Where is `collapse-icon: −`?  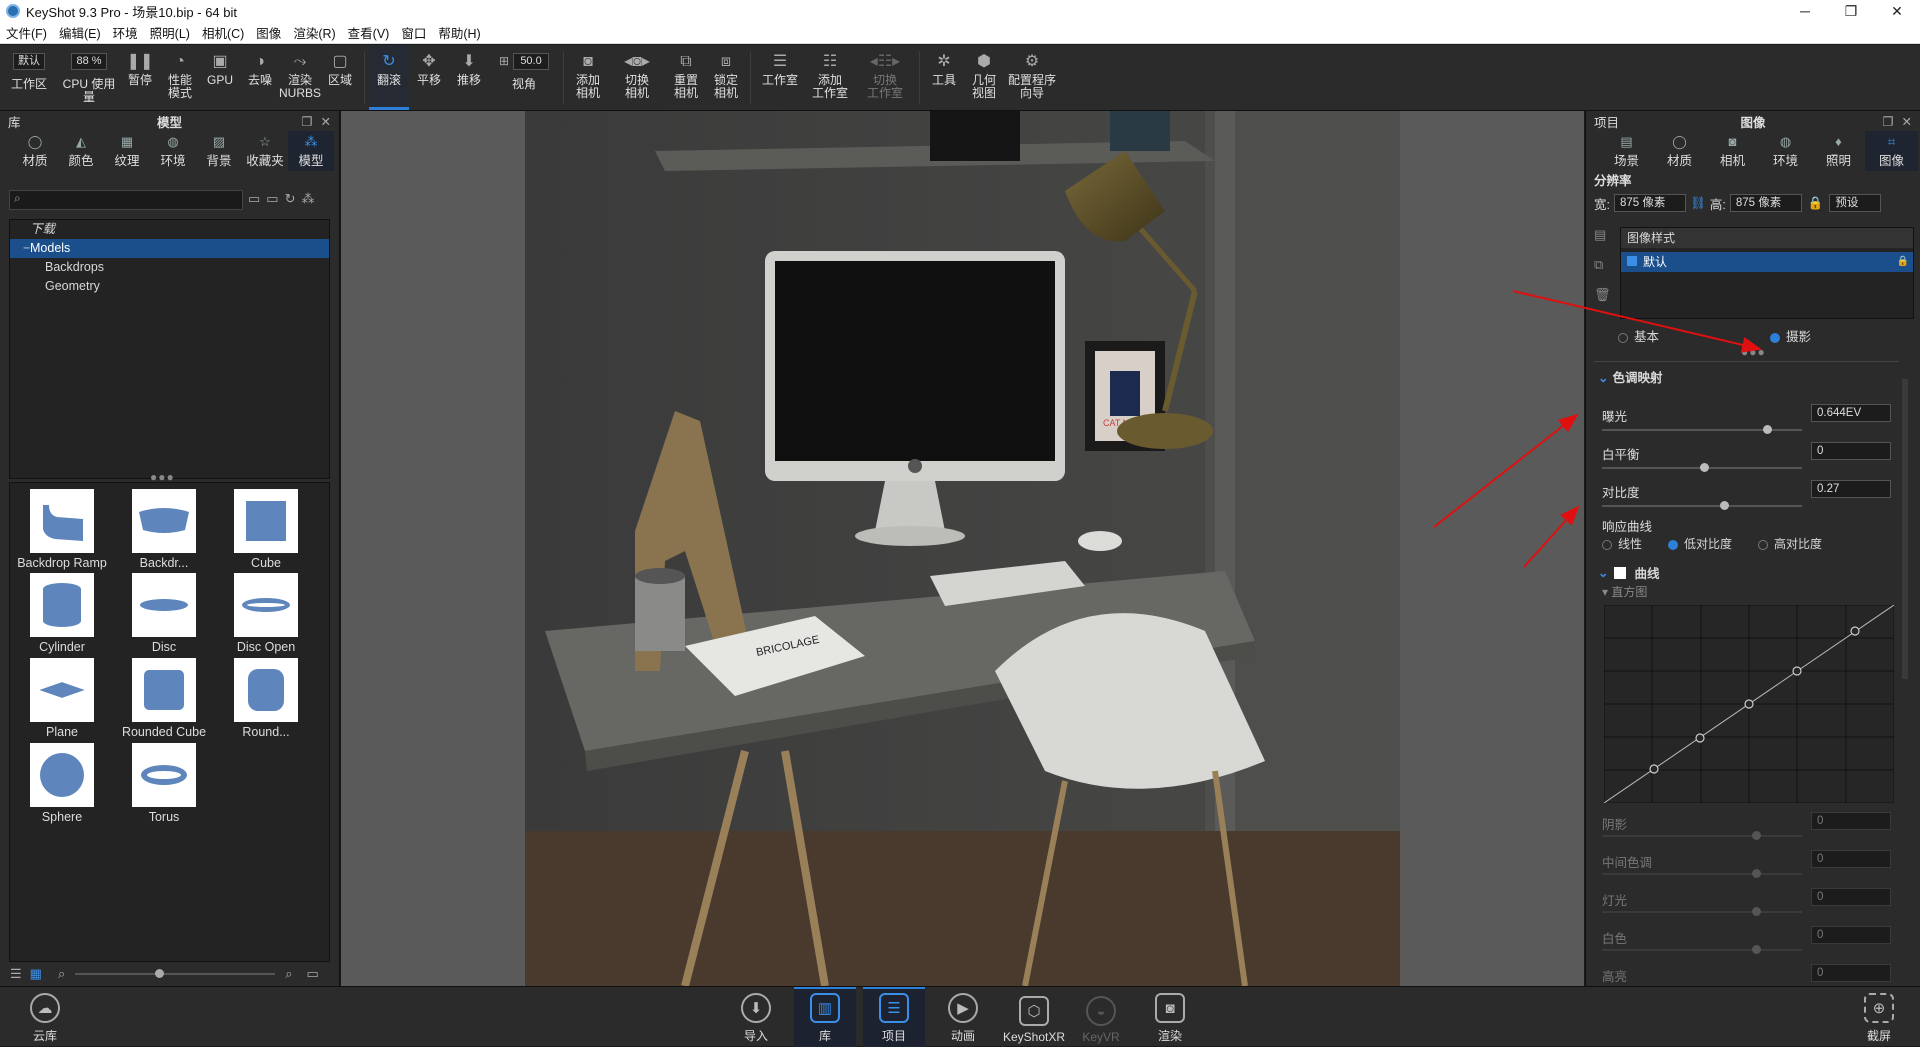 collapse-icon: − is located at coordinates (26, 248).